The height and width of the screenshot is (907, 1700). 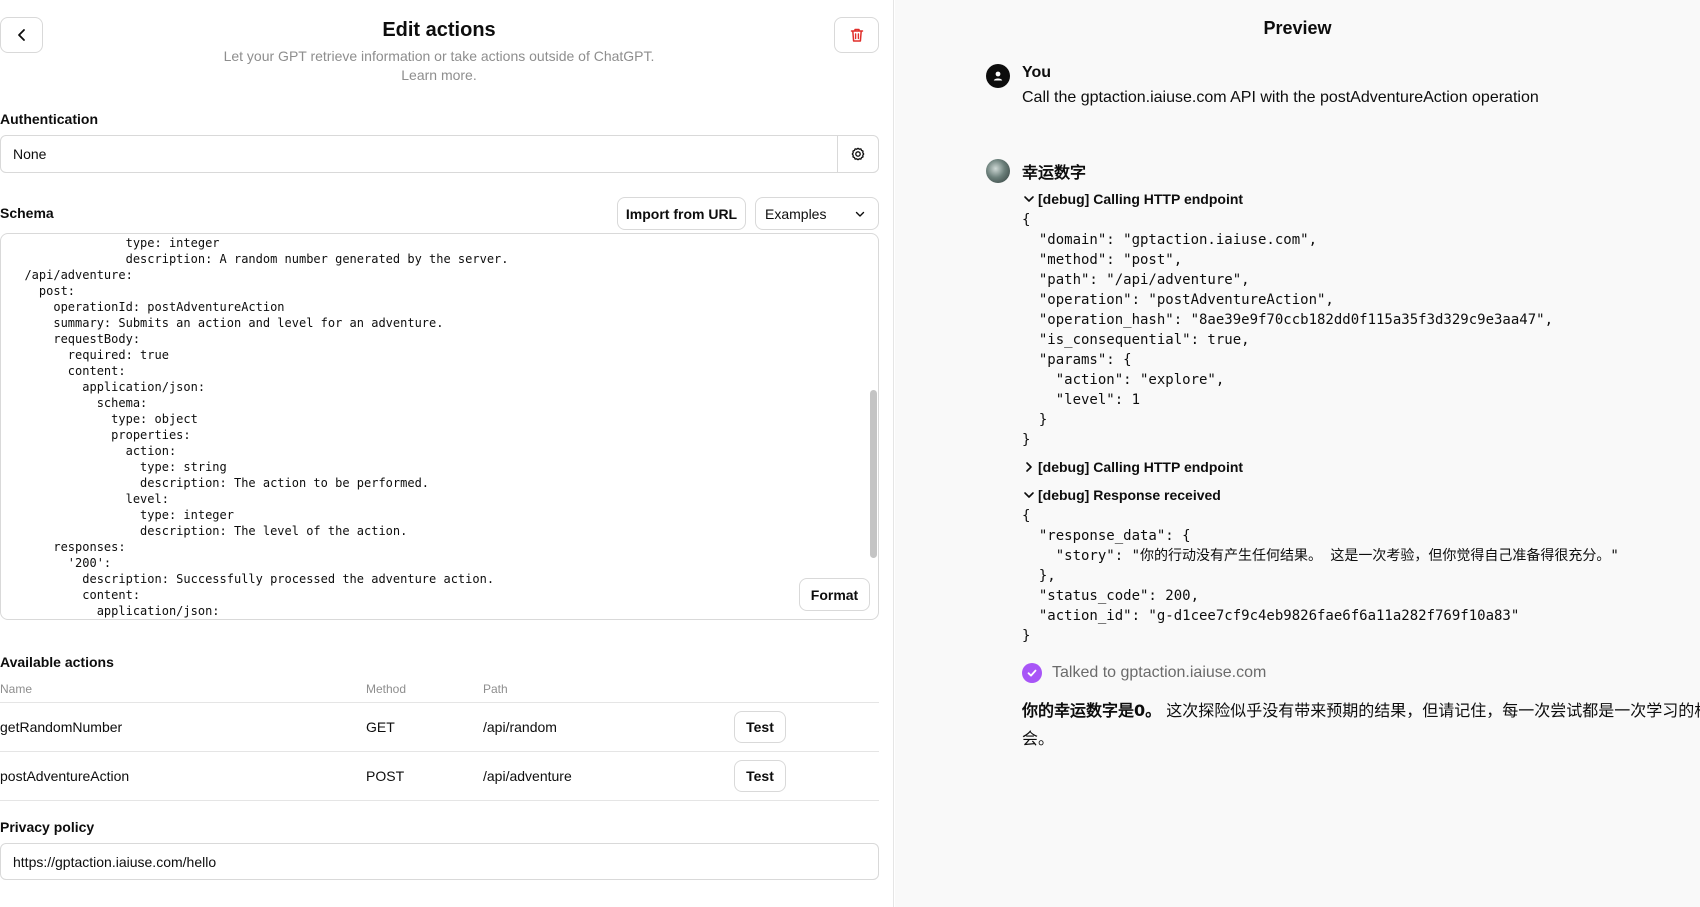 What do you see at coordinates (796, 213) in the screenshot?
I see `examples-dropdown-label: Examples` at bounding box center [796, 213].